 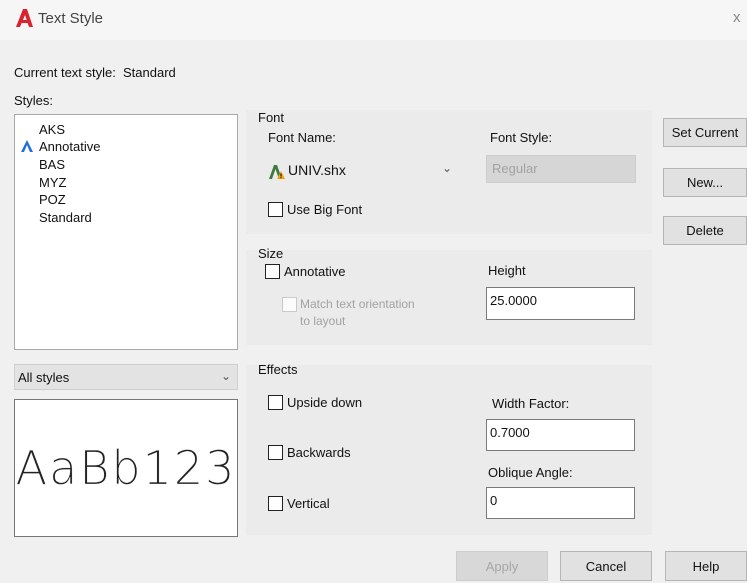 I want to click on title-bar, so click(x=373, y=20).